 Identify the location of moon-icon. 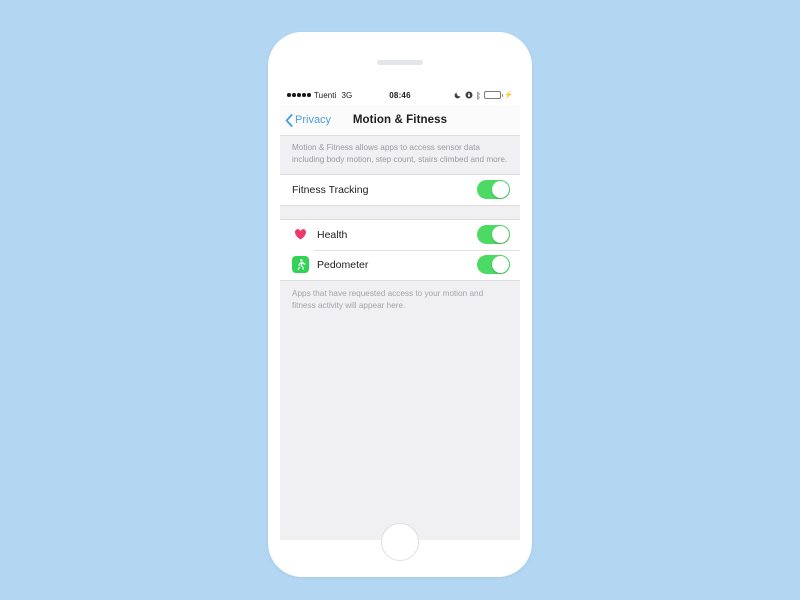
(458, 95).